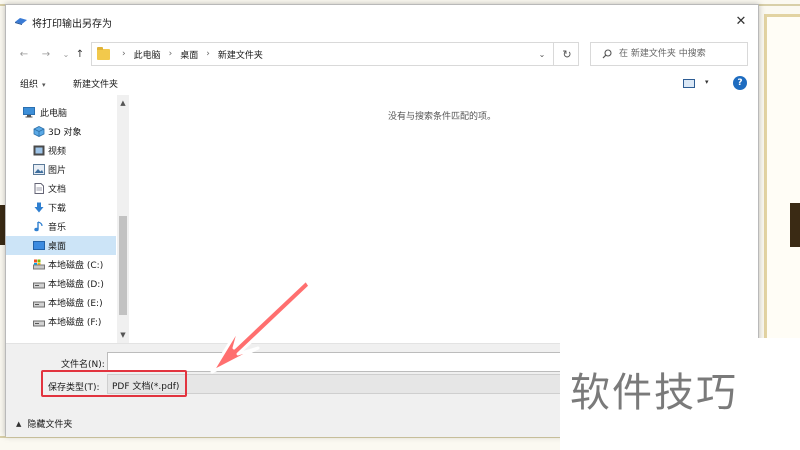  What do you see at coordinates (57, 171) in the screenshot?
I see `sidebar-item-label: 图片` at bounding box center [57, 171].